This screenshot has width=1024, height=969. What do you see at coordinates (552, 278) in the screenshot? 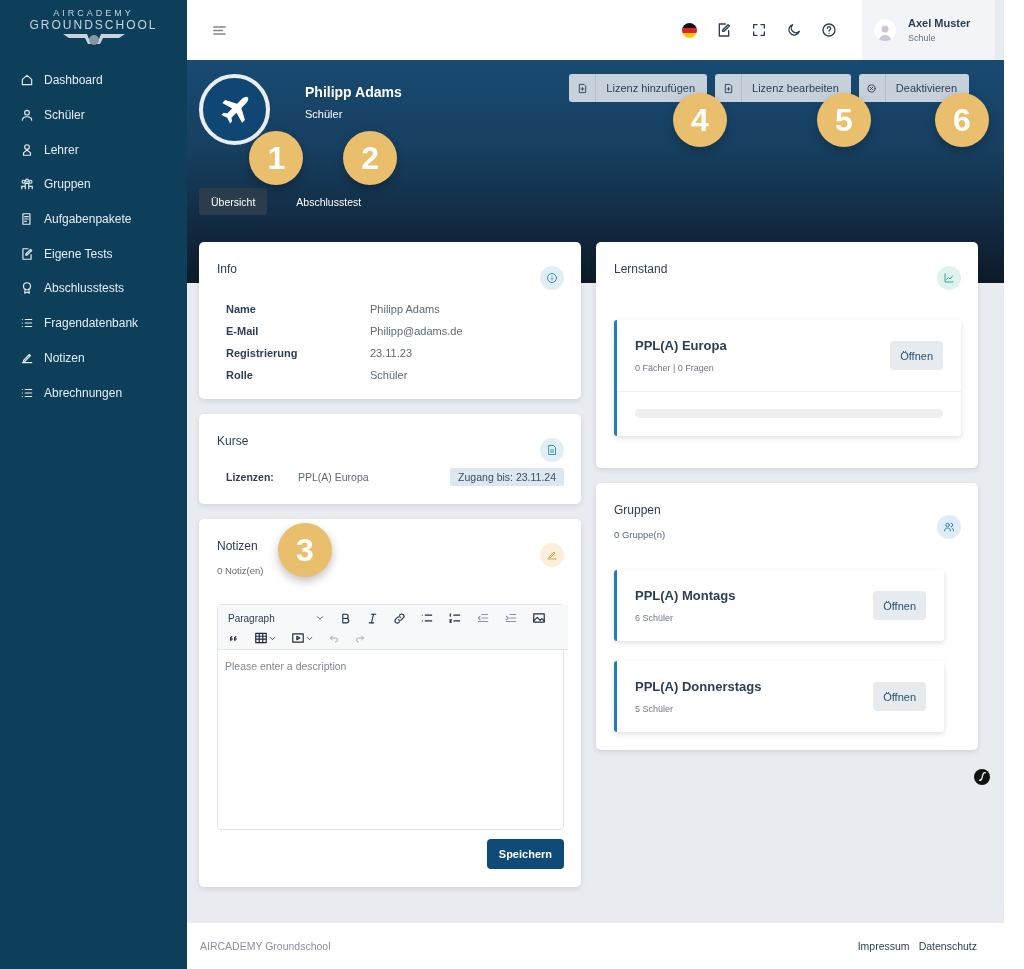
I see `info-circle-icon` at bounding box center [552, 278].